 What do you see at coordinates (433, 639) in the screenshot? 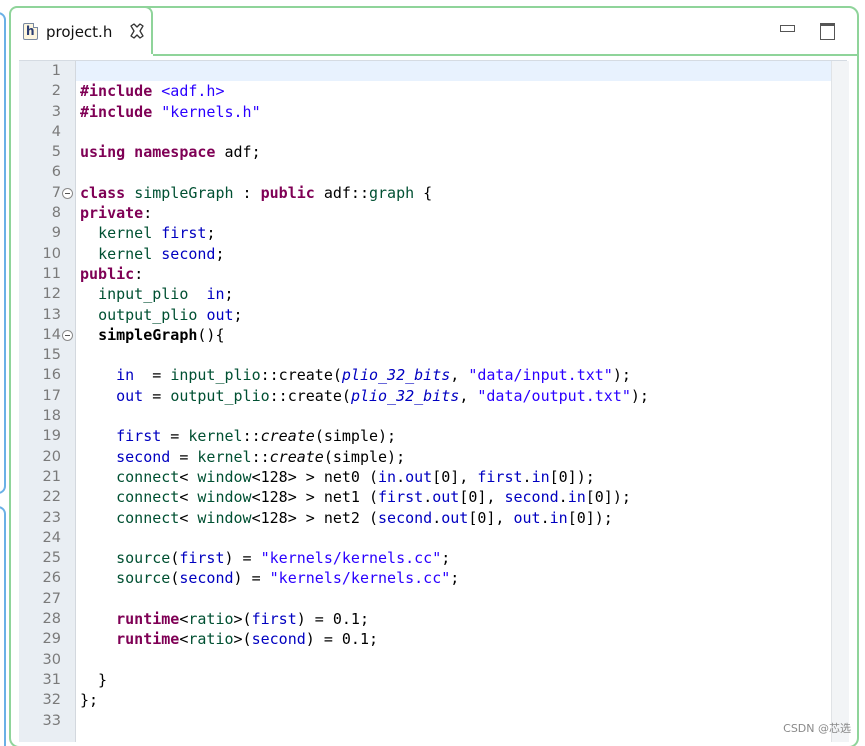
I see `code-line: 29 runtime<ratio>(second) = 0.1;` at bounding box center [433, 639].